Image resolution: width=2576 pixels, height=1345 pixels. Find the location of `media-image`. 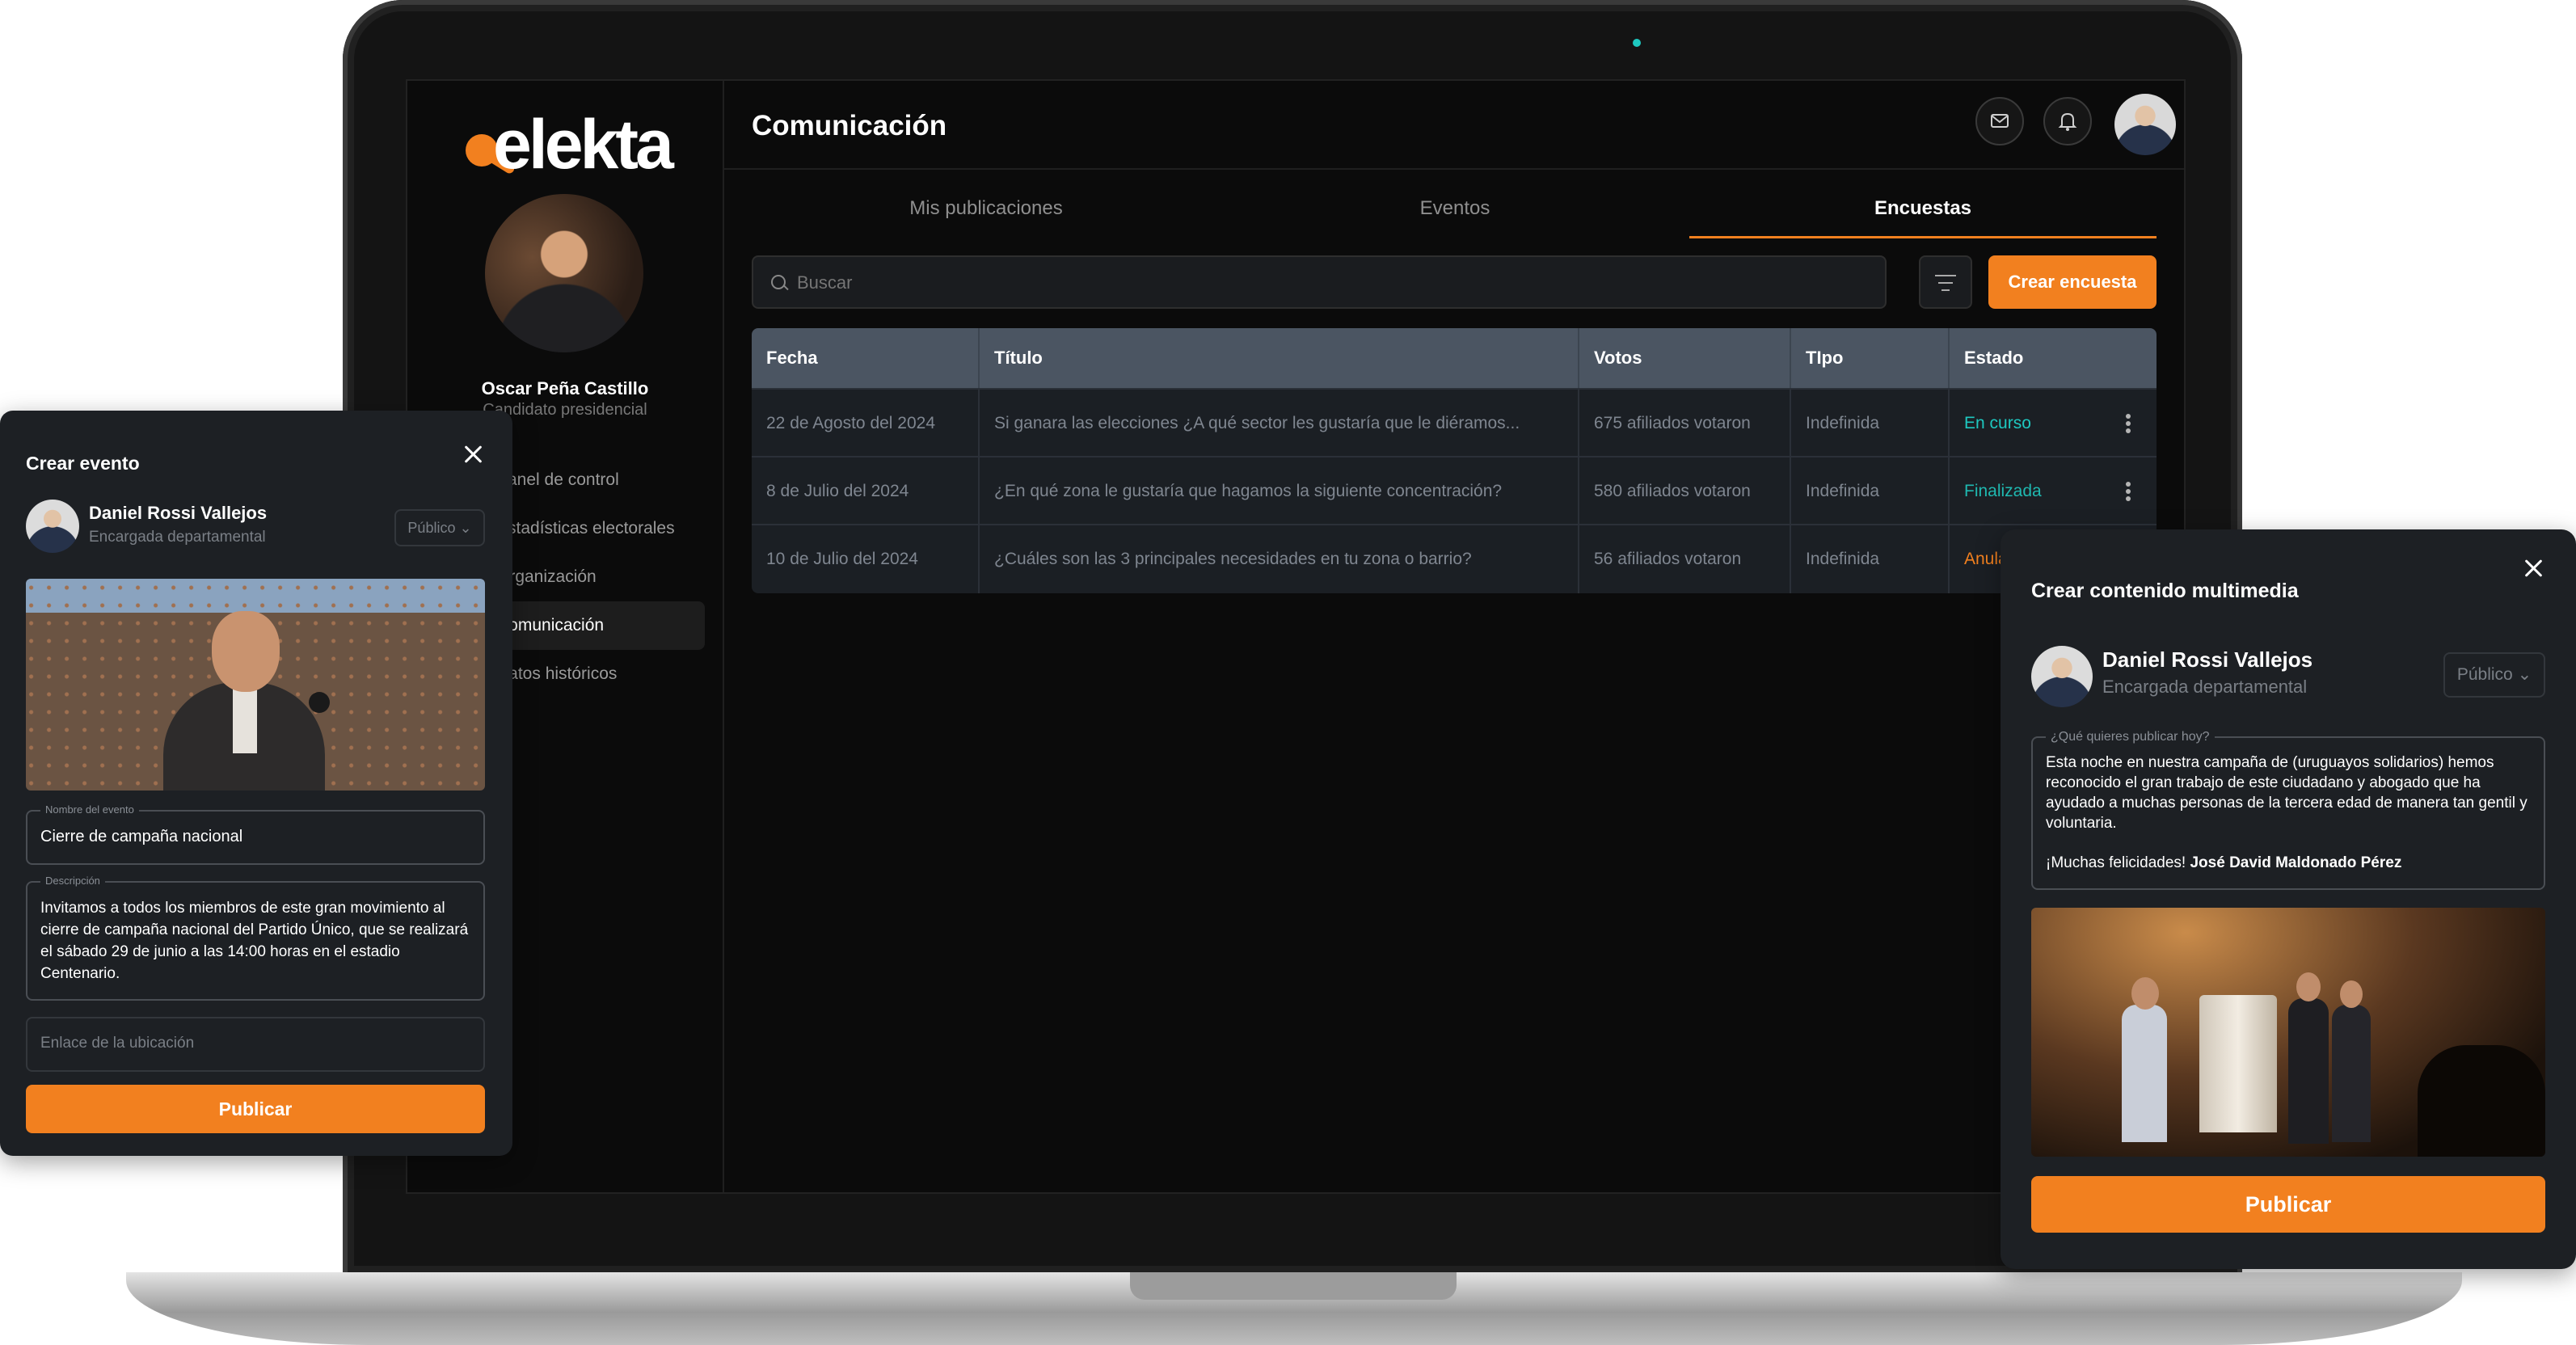

media-image is located at coordinates (2288, 1033).